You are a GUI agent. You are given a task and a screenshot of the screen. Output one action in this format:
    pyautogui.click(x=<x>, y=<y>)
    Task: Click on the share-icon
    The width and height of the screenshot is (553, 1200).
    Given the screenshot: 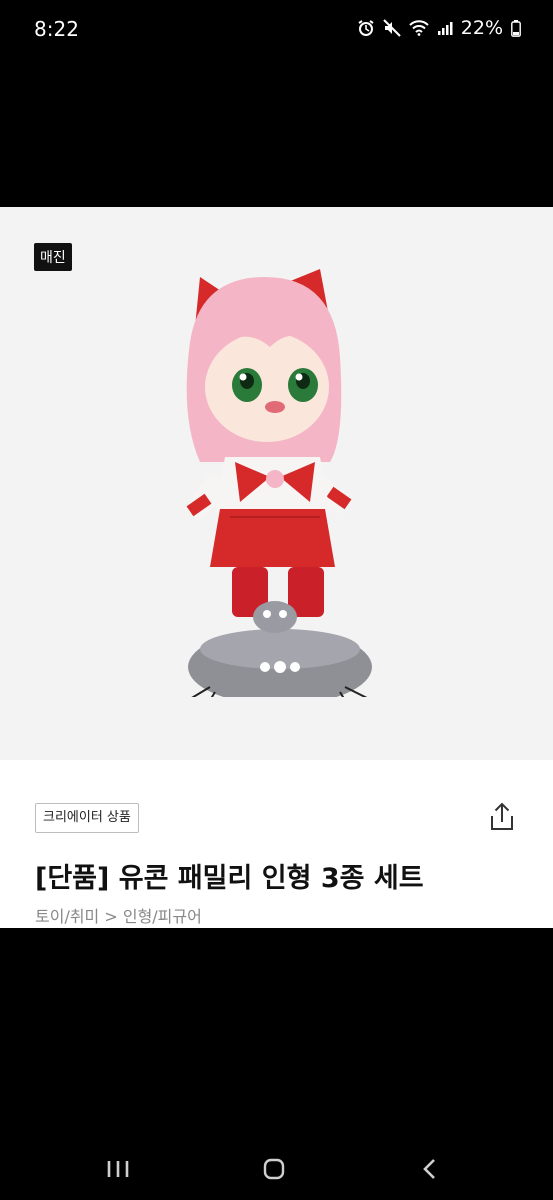 What is the action you would take?
    pyautogui.click(x=502, y=816)
    